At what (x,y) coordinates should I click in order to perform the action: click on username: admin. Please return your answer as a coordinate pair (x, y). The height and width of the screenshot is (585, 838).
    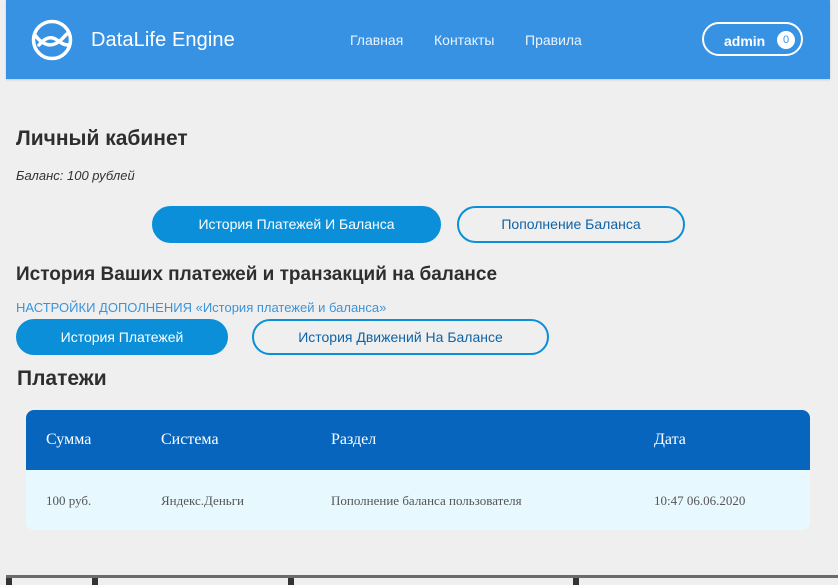
    Looking at the image, I should click on (745, 41).